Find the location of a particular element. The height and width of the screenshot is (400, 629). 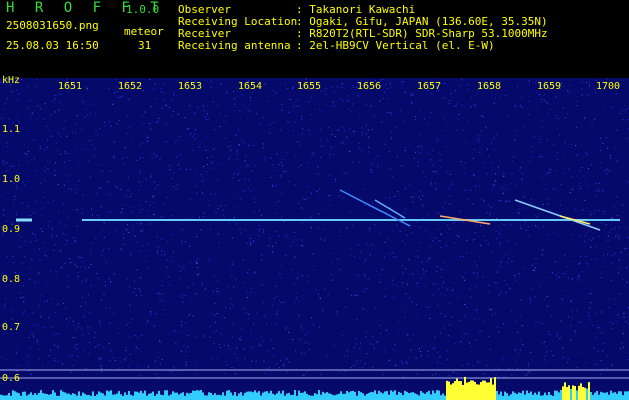

y-tick-0-8: 0.8 is located at coordinates (11, 279).